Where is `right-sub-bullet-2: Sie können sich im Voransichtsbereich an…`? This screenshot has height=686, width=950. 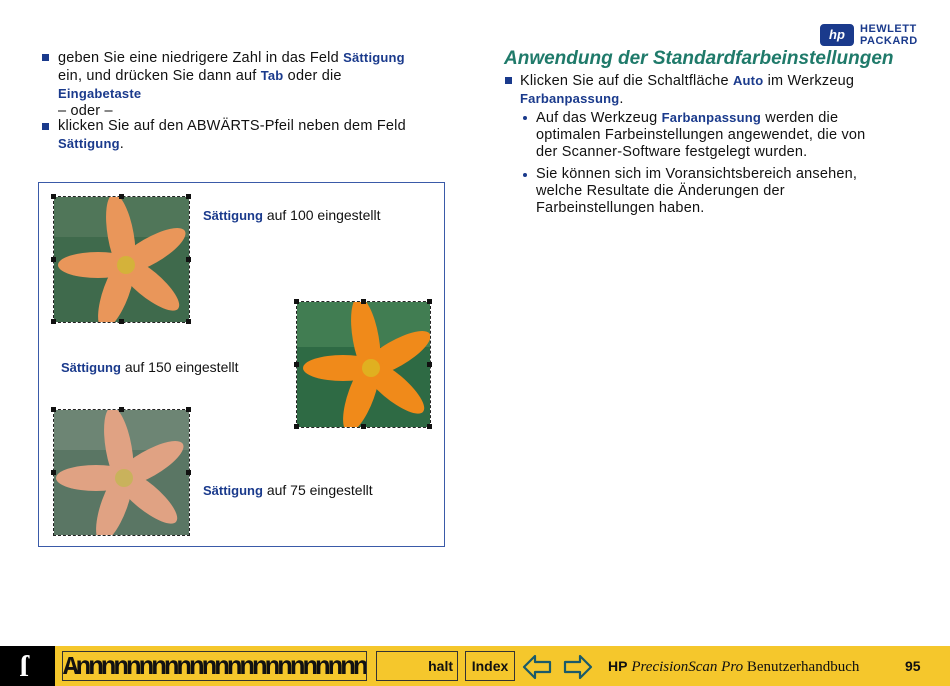
right-sub-bullet-2: Sie können sich im Voransichtsbereich an… is located at coordinates (741, 191).